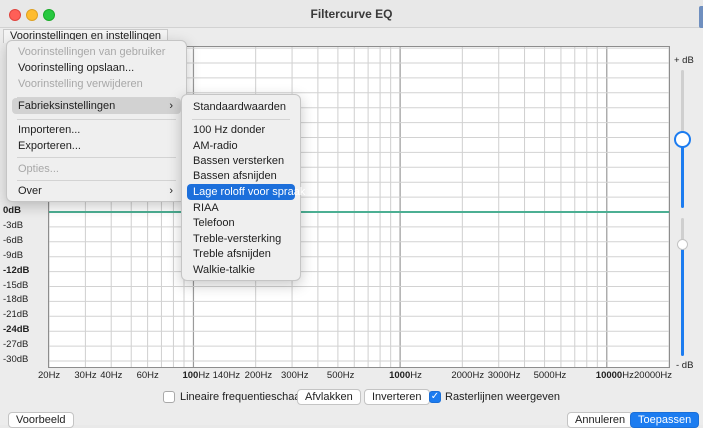 The height and width of the screenshot is (428, 703). What do you see at coordinates (67, 106) in the screenshot?
I see `menu-item-factory-presets-label: Fabrieksinstellingen` at bounding box center [67, 106].